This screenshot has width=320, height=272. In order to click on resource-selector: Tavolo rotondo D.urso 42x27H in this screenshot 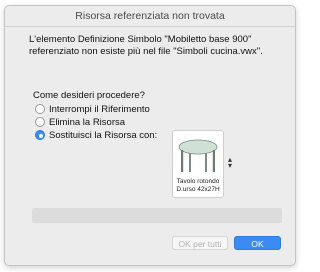, I will do `click(198, 164)`.